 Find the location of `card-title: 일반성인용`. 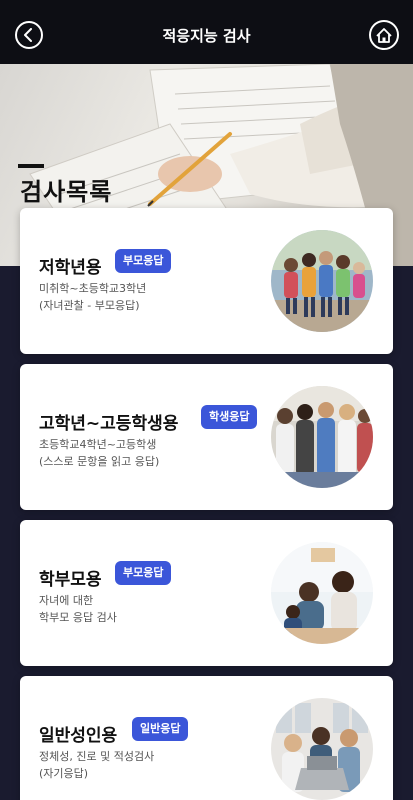

card-title: 일반성인용 is located at coordinates (78, 736).